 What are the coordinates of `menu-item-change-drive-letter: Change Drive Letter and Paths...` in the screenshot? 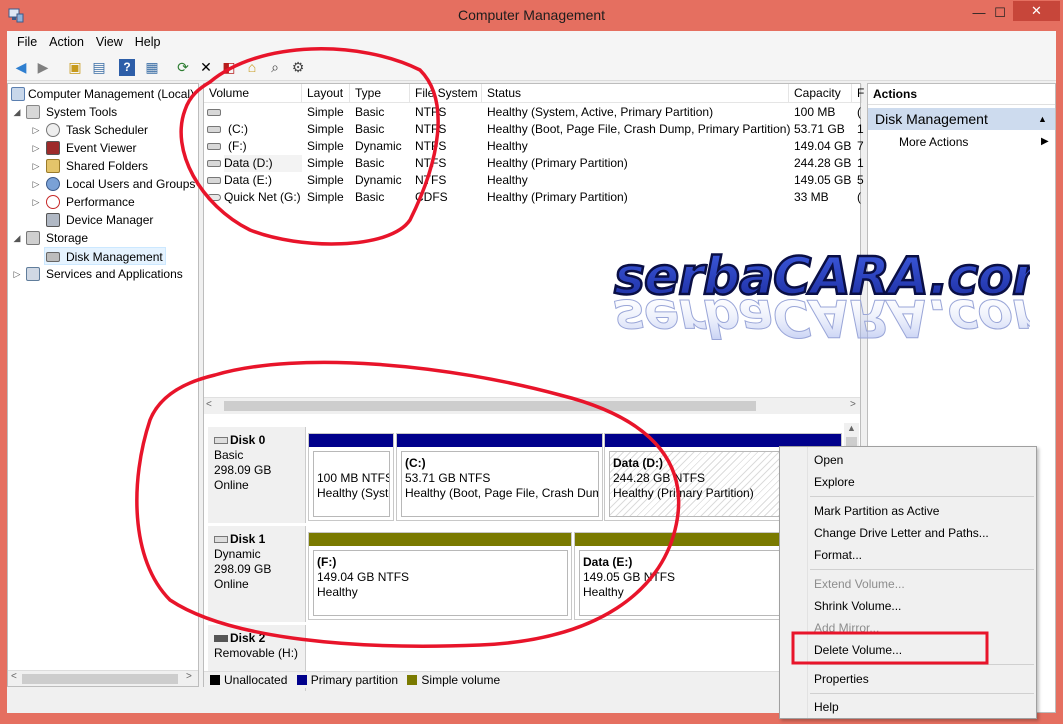 It's located at (901, 533).